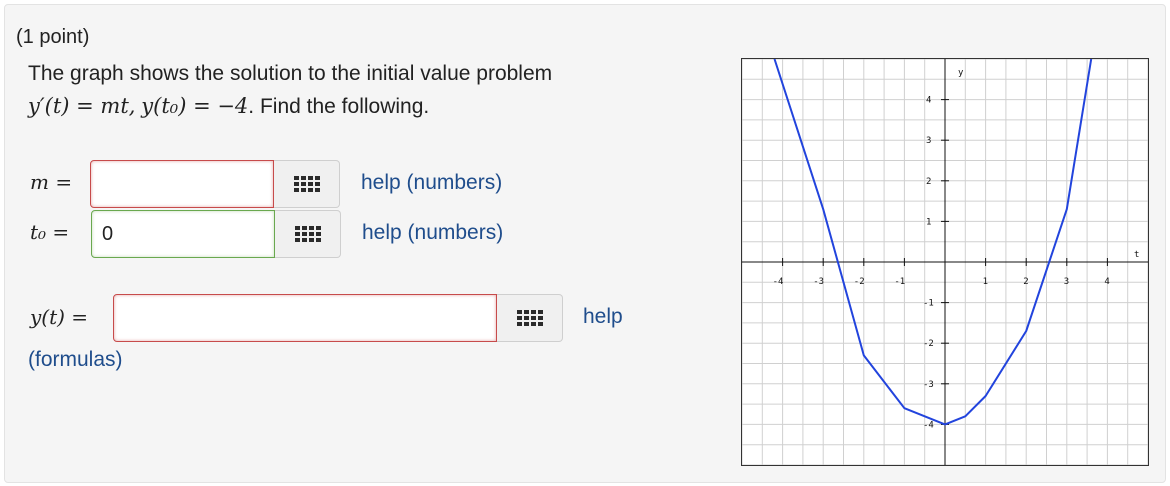 The image size is (1170, 486). What do you see at coordinates (928, 425) in the screenshot?
I see `y-tick-label: -4` at bounding box center [928, 425].